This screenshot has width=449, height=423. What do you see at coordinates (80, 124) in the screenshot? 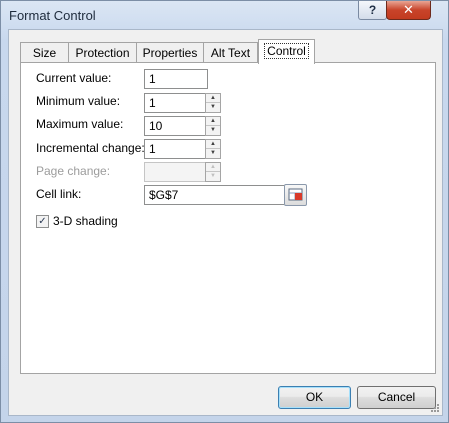
I see `maximum-value-label: Maximum value:` at bounding box center [80, 124].